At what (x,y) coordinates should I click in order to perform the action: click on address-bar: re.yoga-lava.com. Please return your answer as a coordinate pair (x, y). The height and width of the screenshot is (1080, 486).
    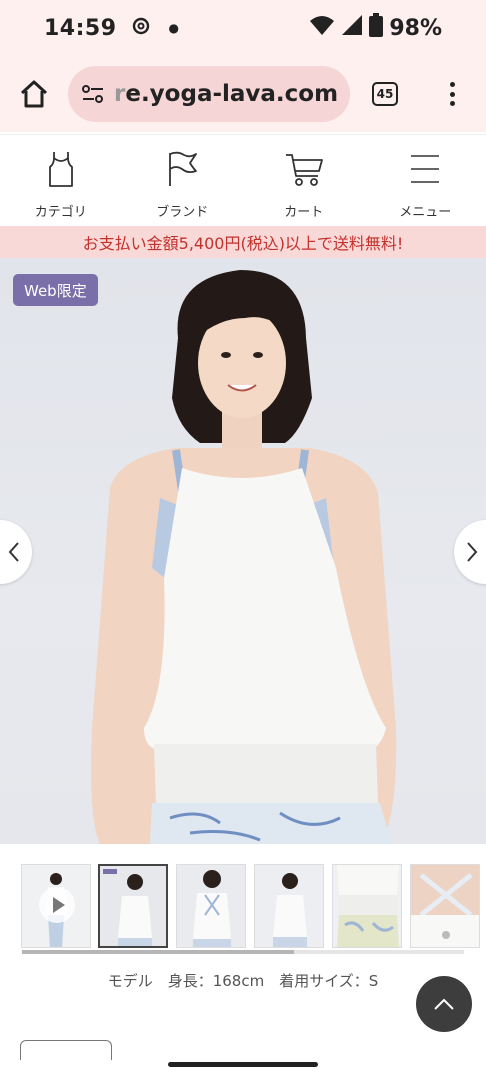
    Looking at the image, I should click on (209, 94).